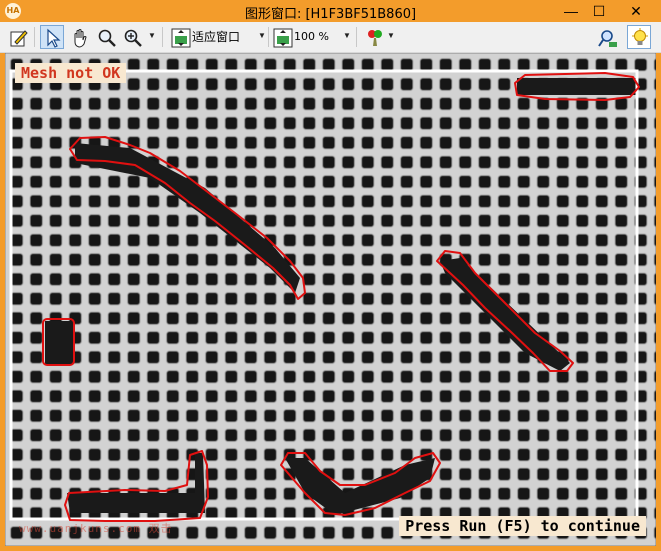  What do you see at coordinates (96, 528) in the screenshot?
I see `watermark: www.uanjkuns.com 双击` at bounding box center [96, 528].